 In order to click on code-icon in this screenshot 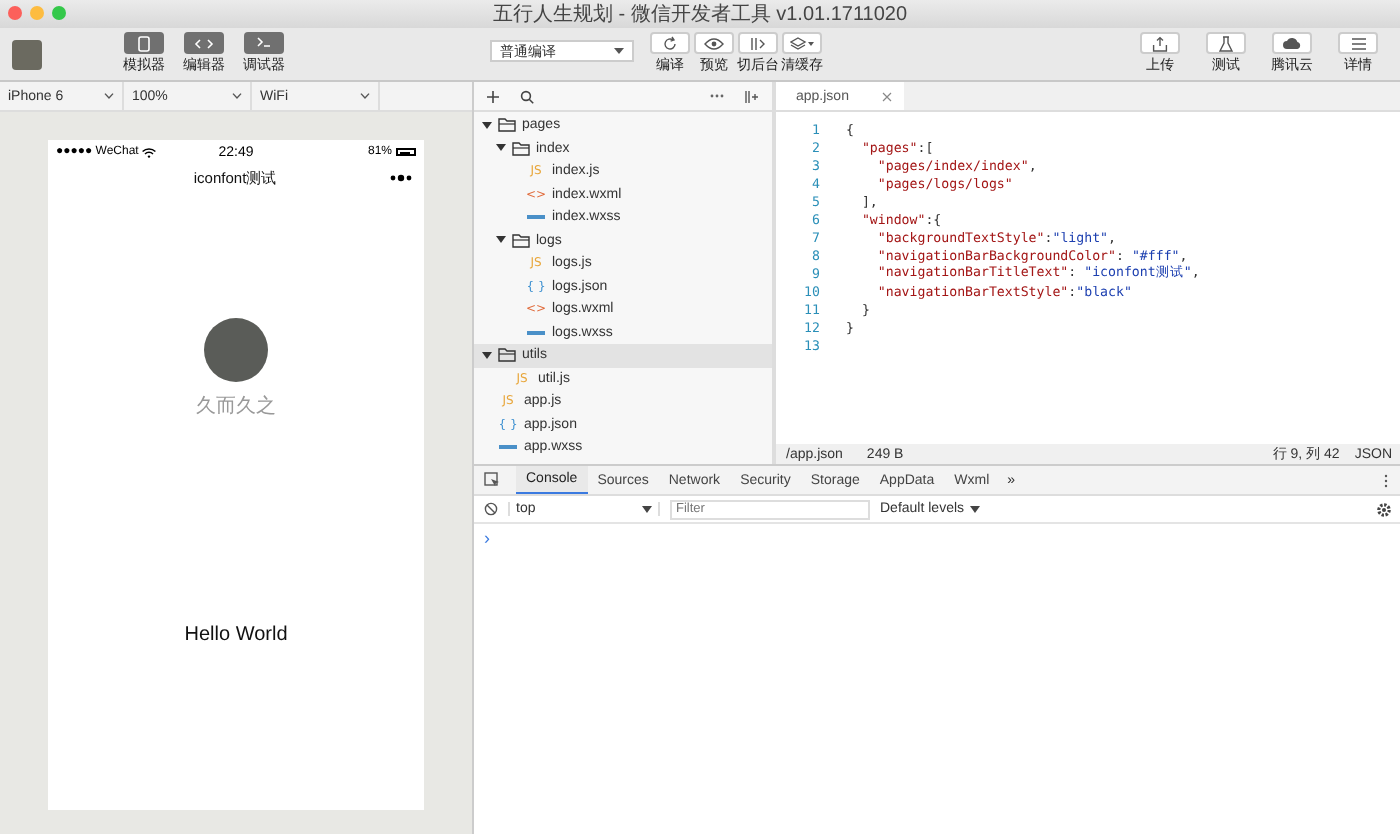, I will do `click(204, 43)`.